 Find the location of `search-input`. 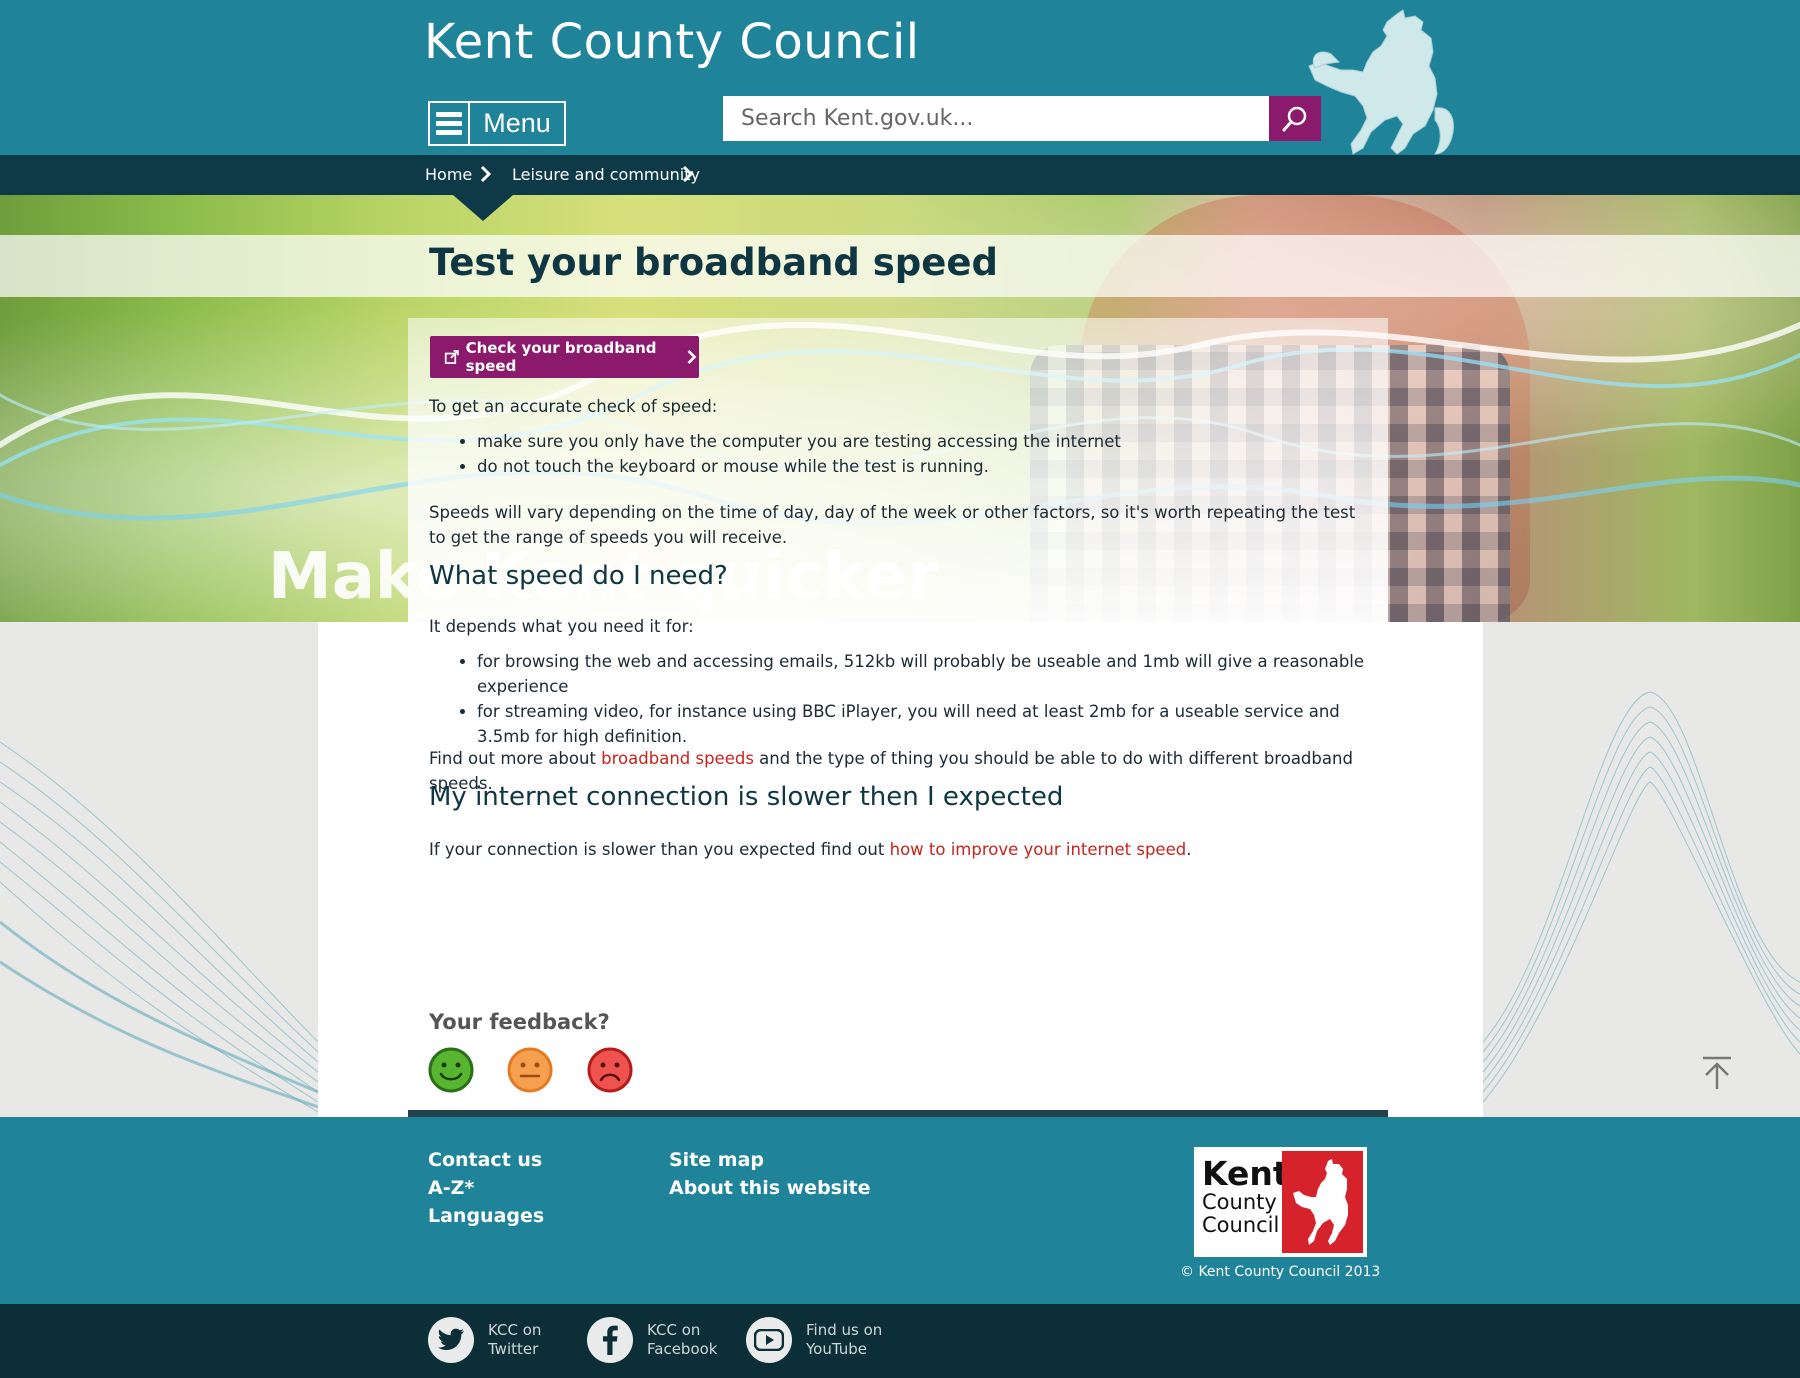

search-input is located at coordinates (996, 118).